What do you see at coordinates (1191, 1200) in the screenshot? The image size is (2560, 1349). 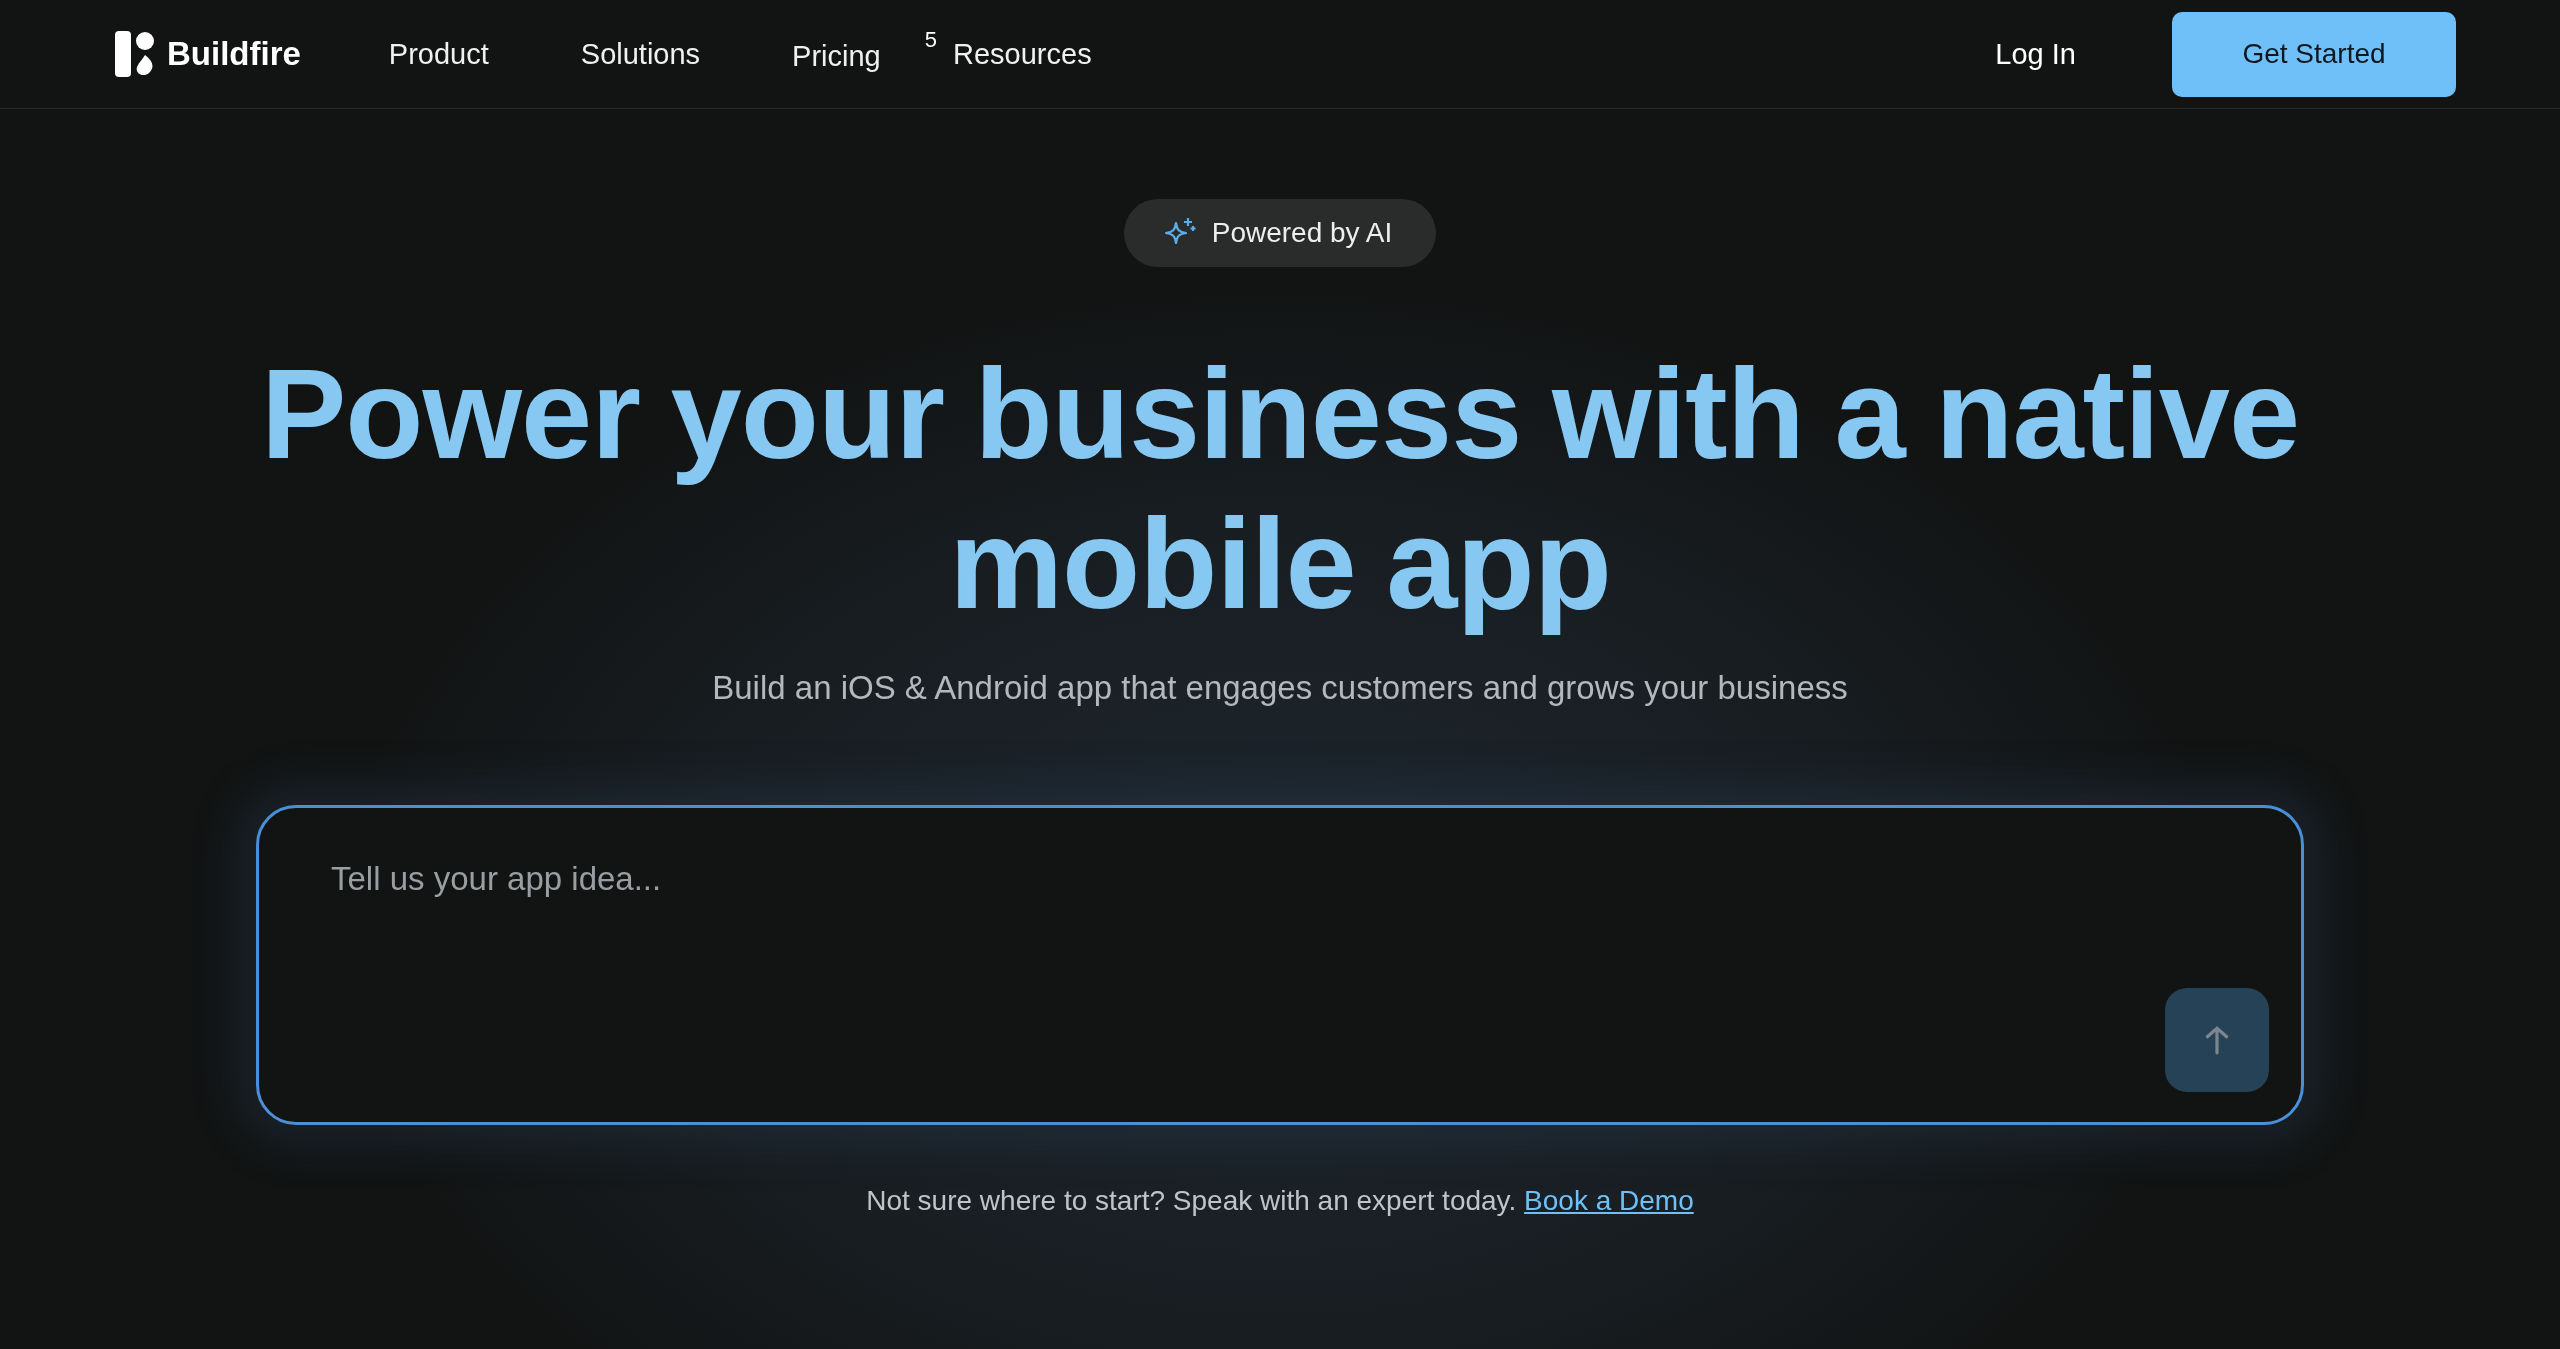 I see `footer-text: Not sure where to start? Speak with an expert today.` at bounding box center [1191, 1200].